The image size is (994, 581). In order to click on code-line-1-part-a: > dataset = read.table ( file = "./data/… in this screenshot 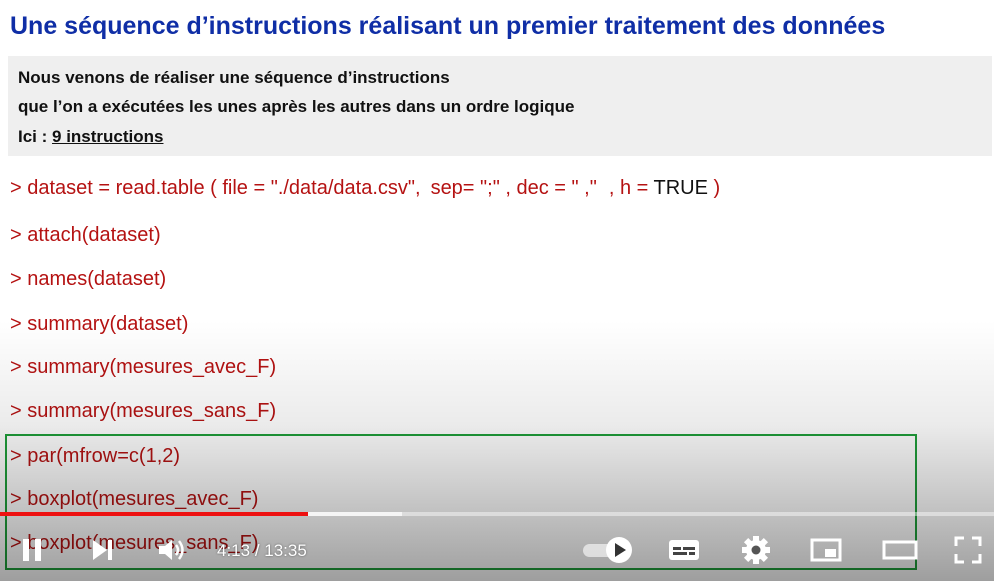, I will do `click(215, 188)`.